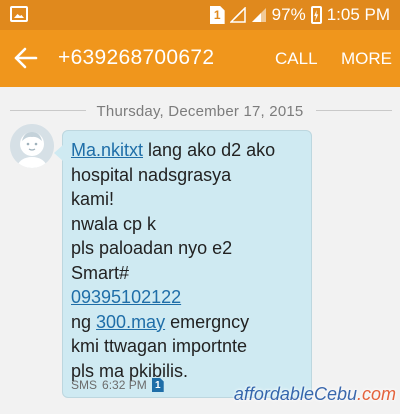 This screenshot has height=414, width=400. I want to click on clock: 1:05 PM, so click(358, 14).